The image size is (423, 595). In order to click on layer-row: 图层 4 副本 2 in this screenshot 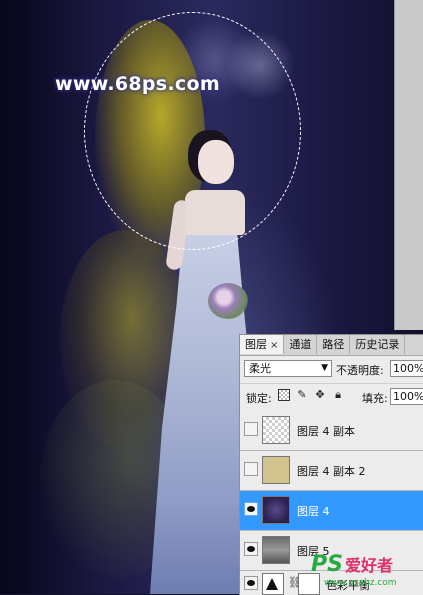, I will do `click(331, 471)`.